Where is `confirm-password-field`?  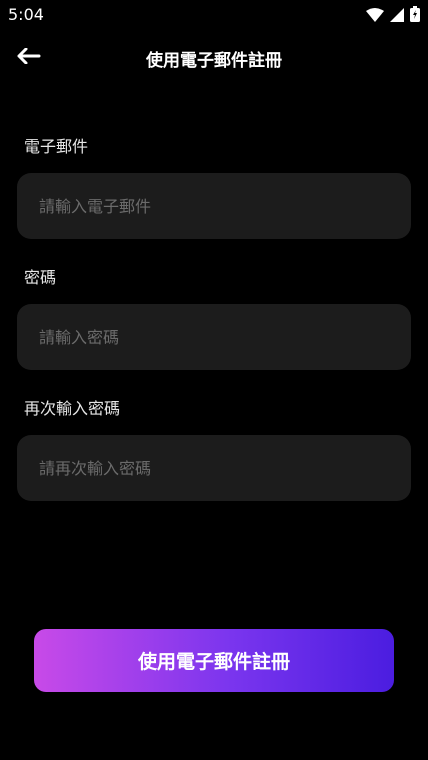 confirm-password-field is located at coordinates (214, 468).